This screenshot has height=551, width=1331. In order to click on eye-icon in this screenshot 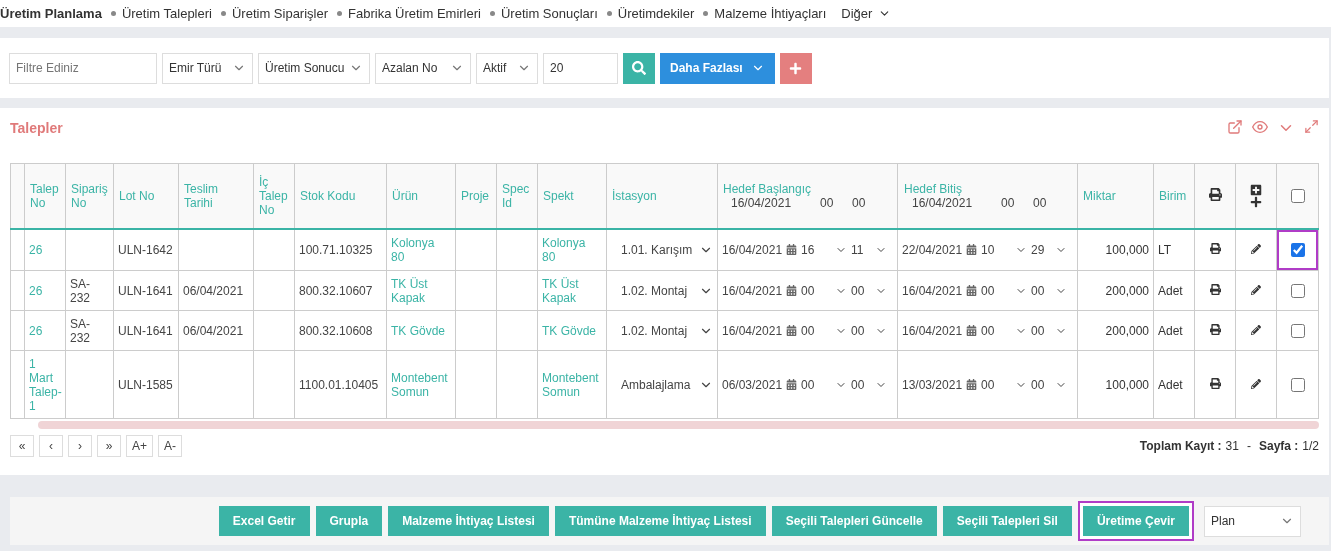, I will do `click(1260, 127)`.